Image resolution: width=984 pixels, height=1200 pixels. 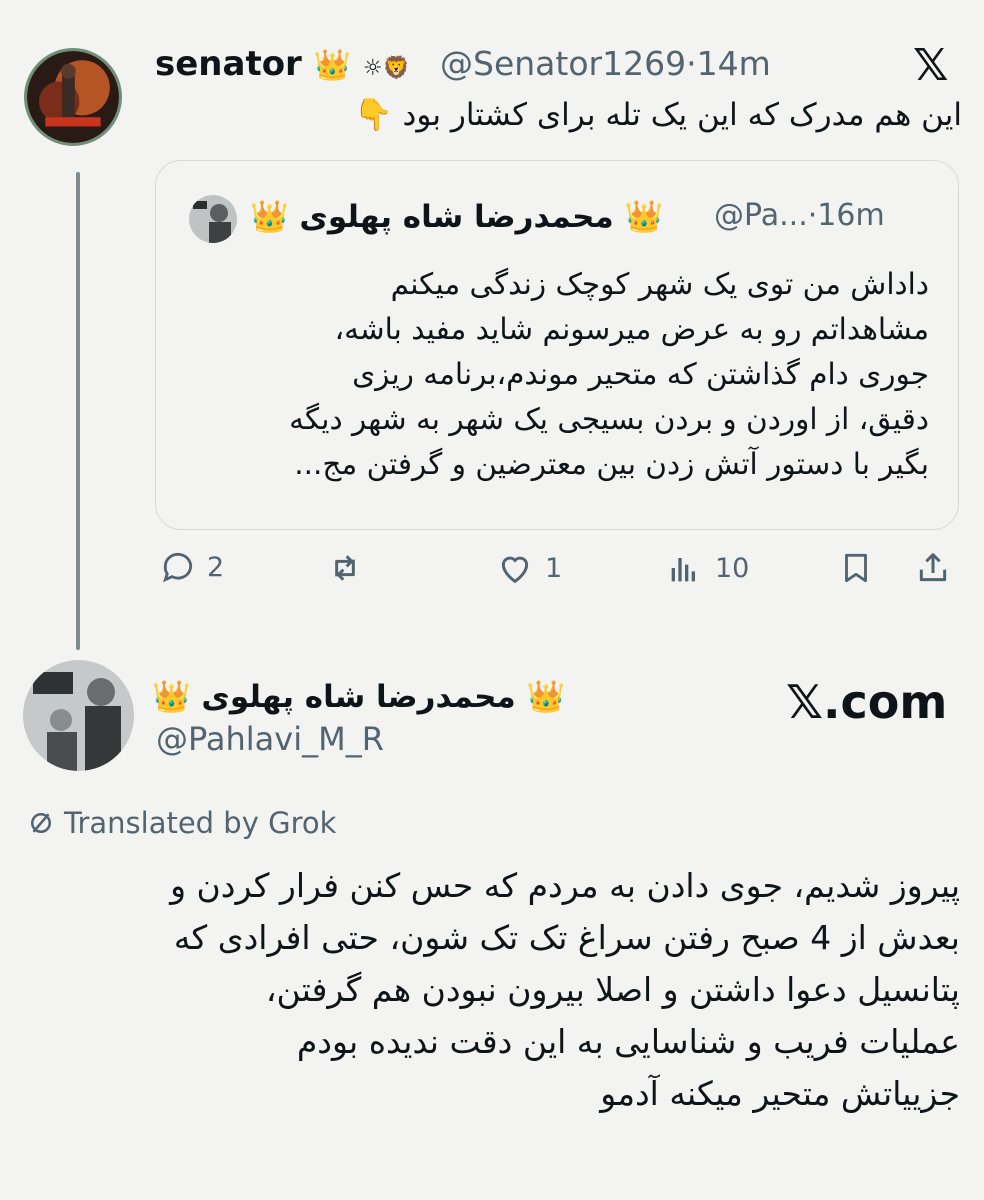 What do you see at coordinates (707, 568) in the screenshot?
I see `views-button: 10` at bounding box center [707, 568].